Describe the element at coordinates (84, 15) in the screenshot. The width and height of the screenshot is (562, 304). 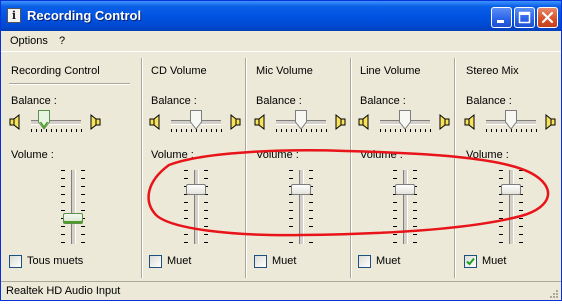
I see `window-title: Recording Control` at that location.